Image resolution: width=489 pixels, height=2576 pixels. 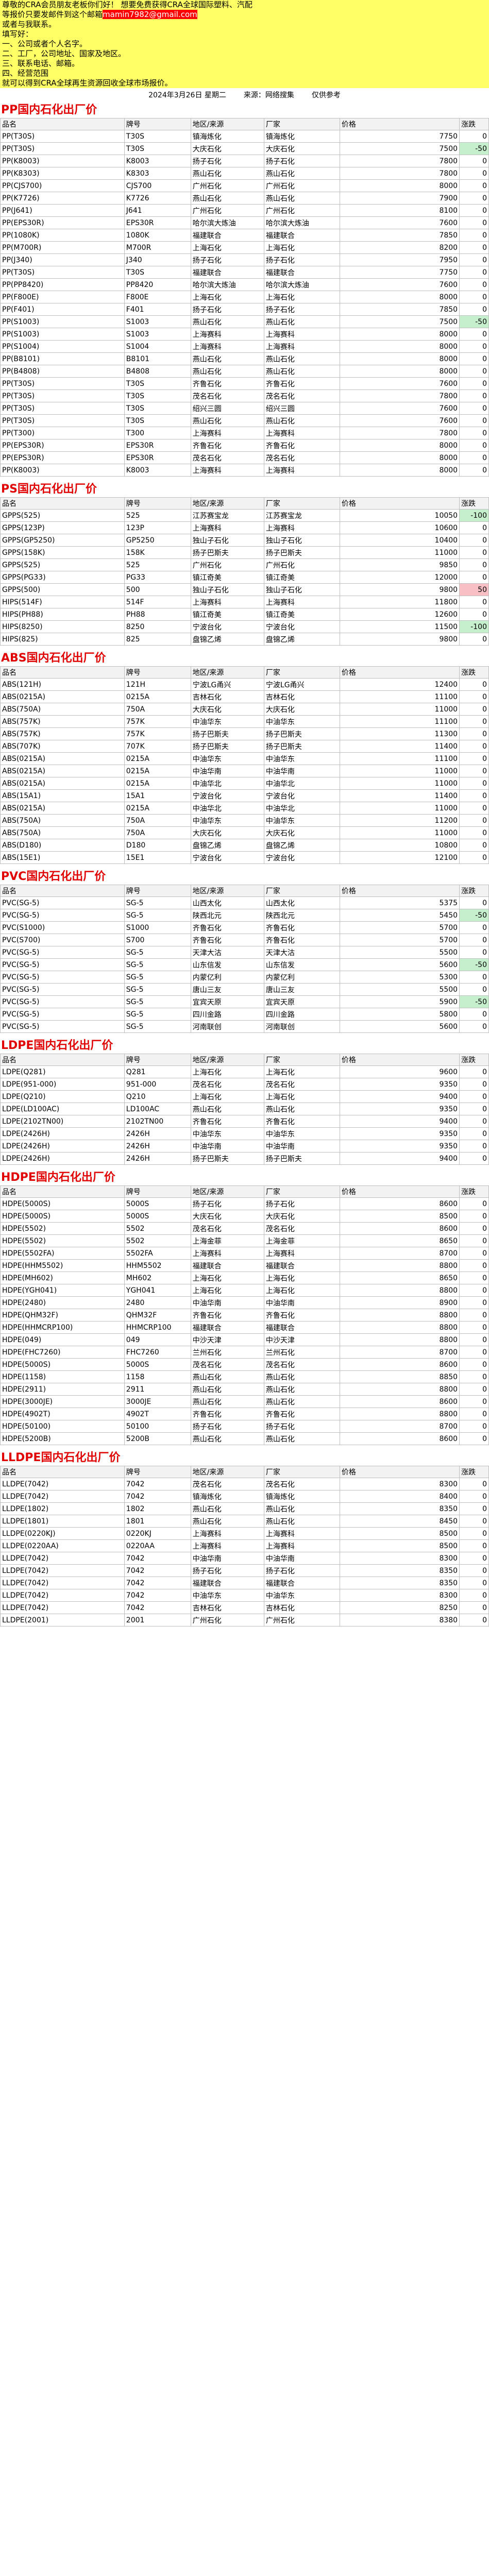 What do you see at coordinates (399, 148) in the screenshot?
I see `price-cell: 7500` at bounding box center [399, 148].